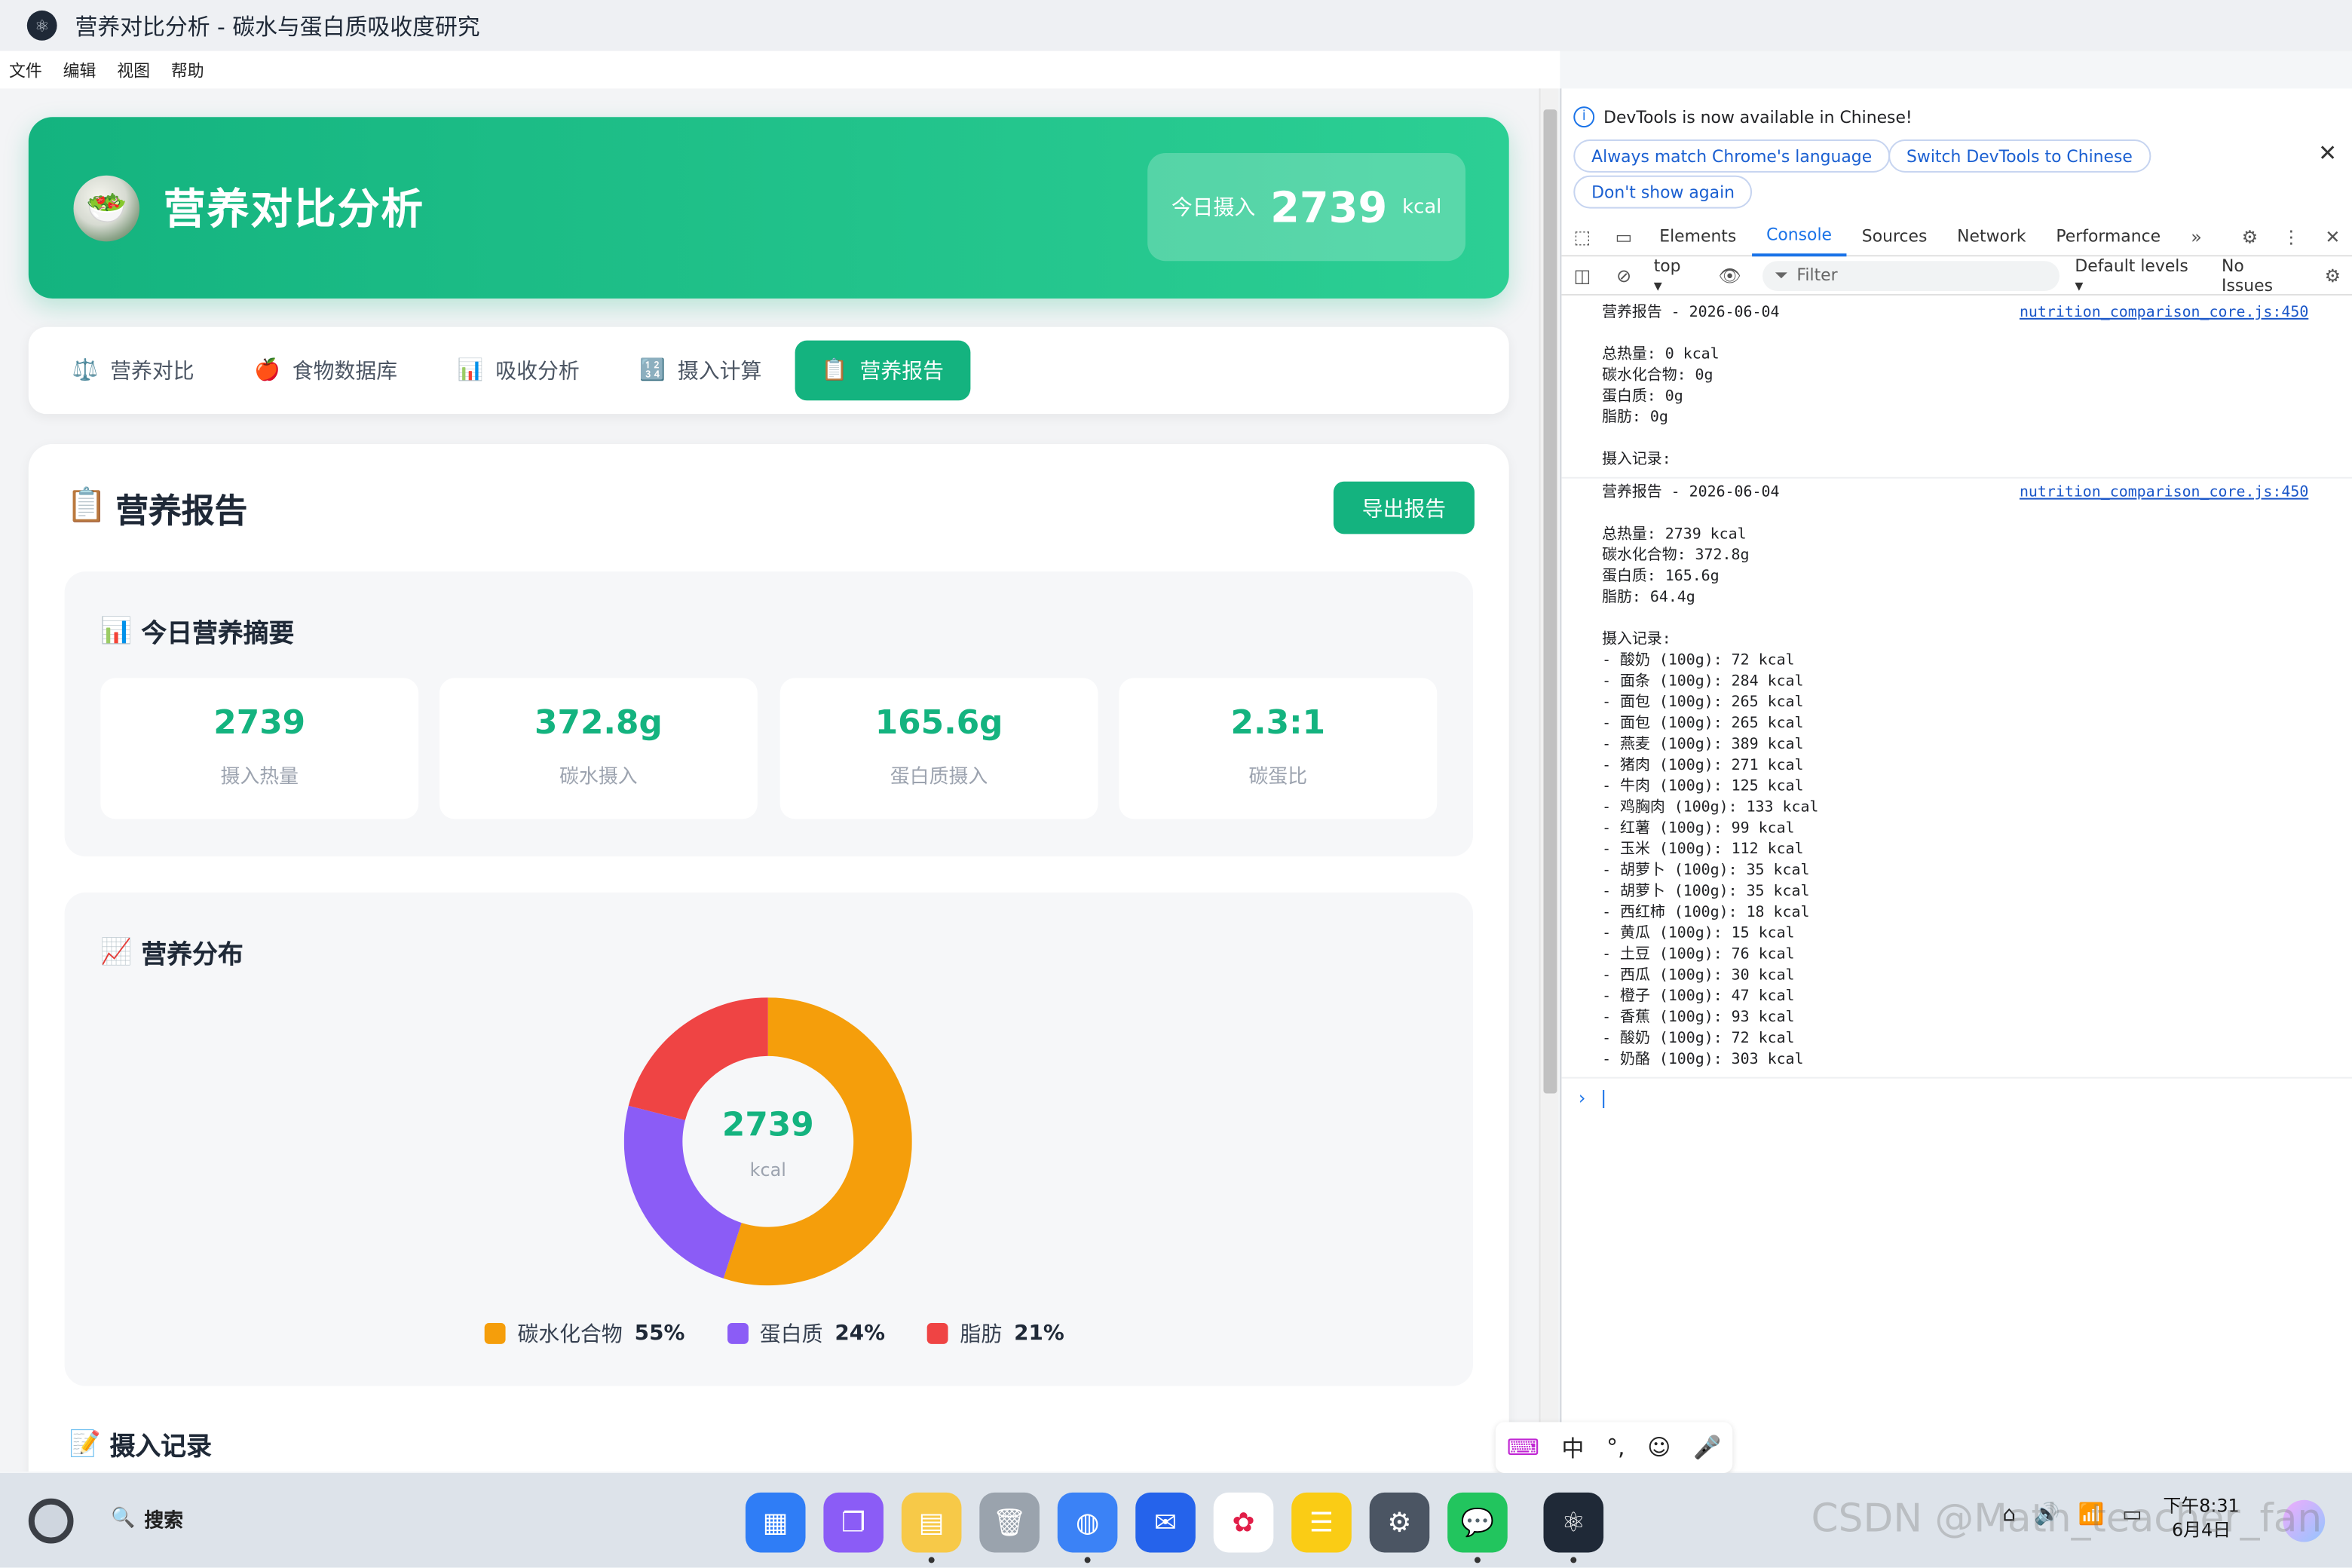 This screenshot has width=2352, height=1568. What do you see at coordinates (834, 370) in the screenshot?
I see `clipboard-icon: 📋` at bounding box center [834, 370].